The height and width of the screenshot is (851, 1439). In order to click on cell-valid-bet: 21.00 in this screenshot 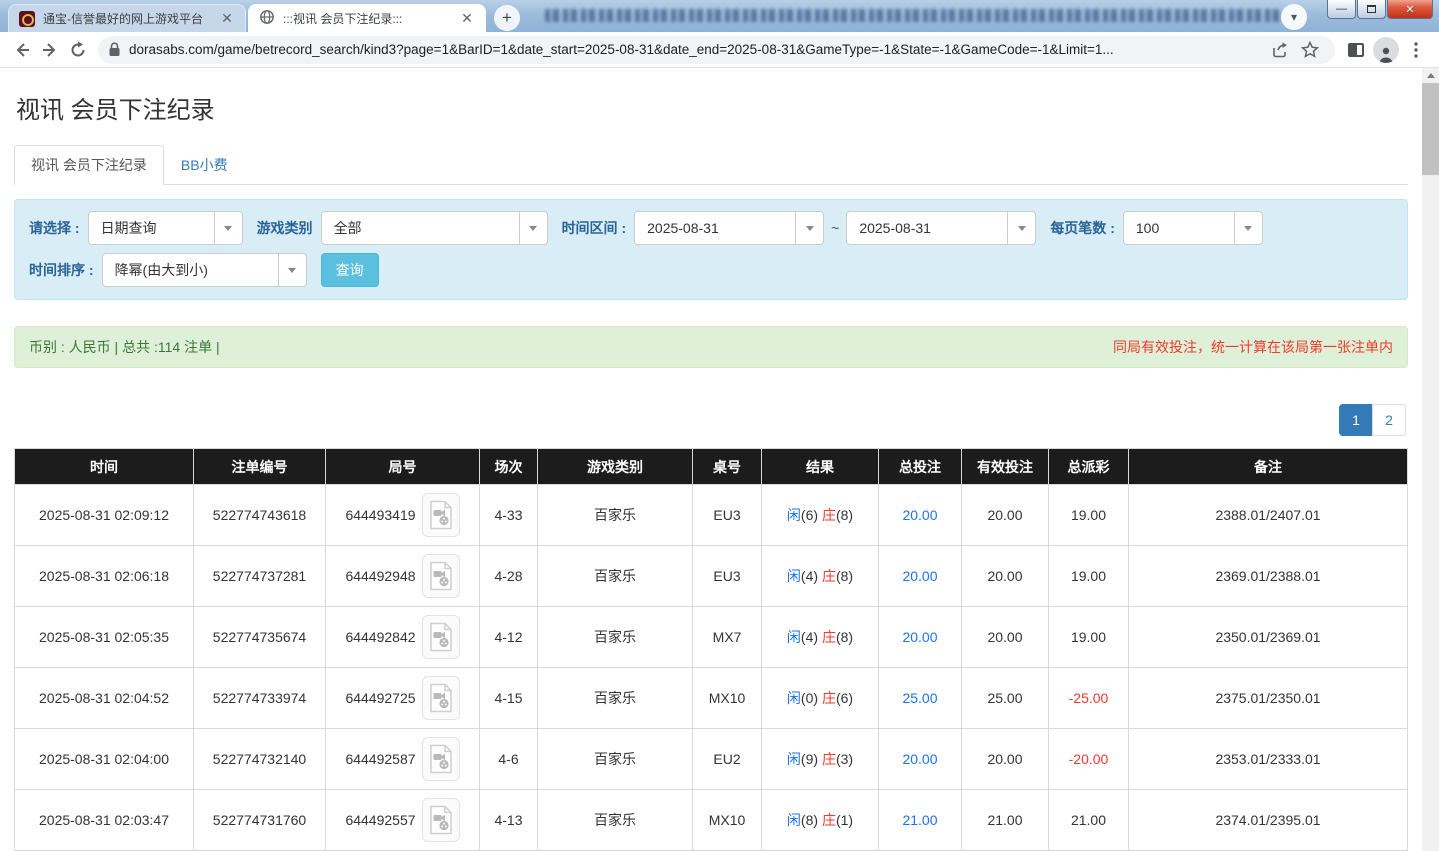, I will do `click(1005, 820)`.